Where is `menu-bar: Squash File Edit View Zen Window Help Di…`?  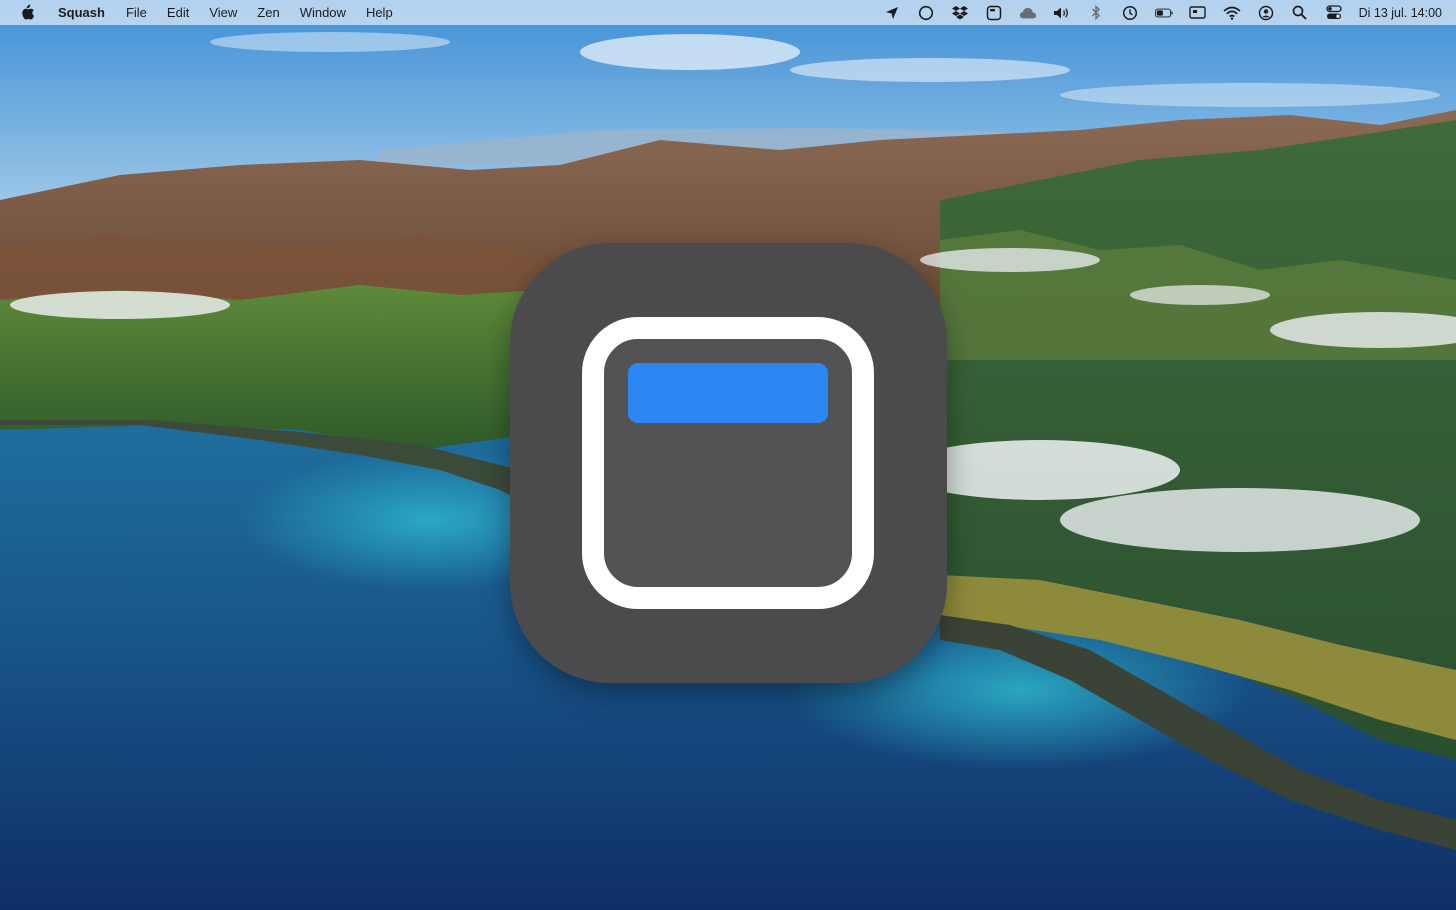
menu-bar: Squash File Edit View Zen Window Help Di… is located at coordinates (728, 12).